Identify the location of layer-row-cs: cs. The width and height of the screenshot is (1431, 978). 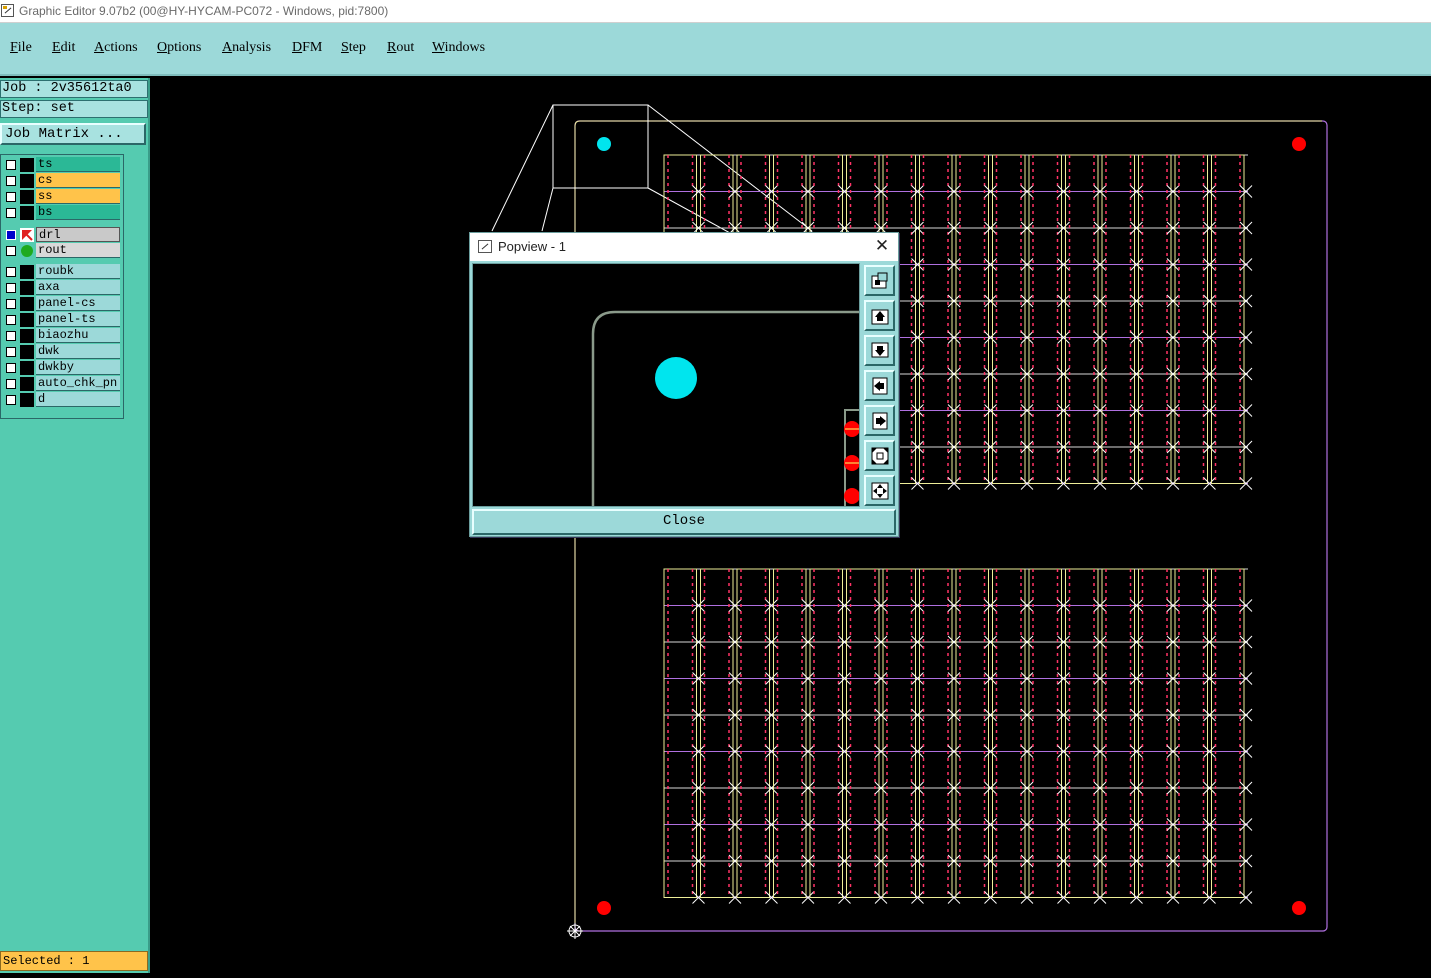
(61, 180).